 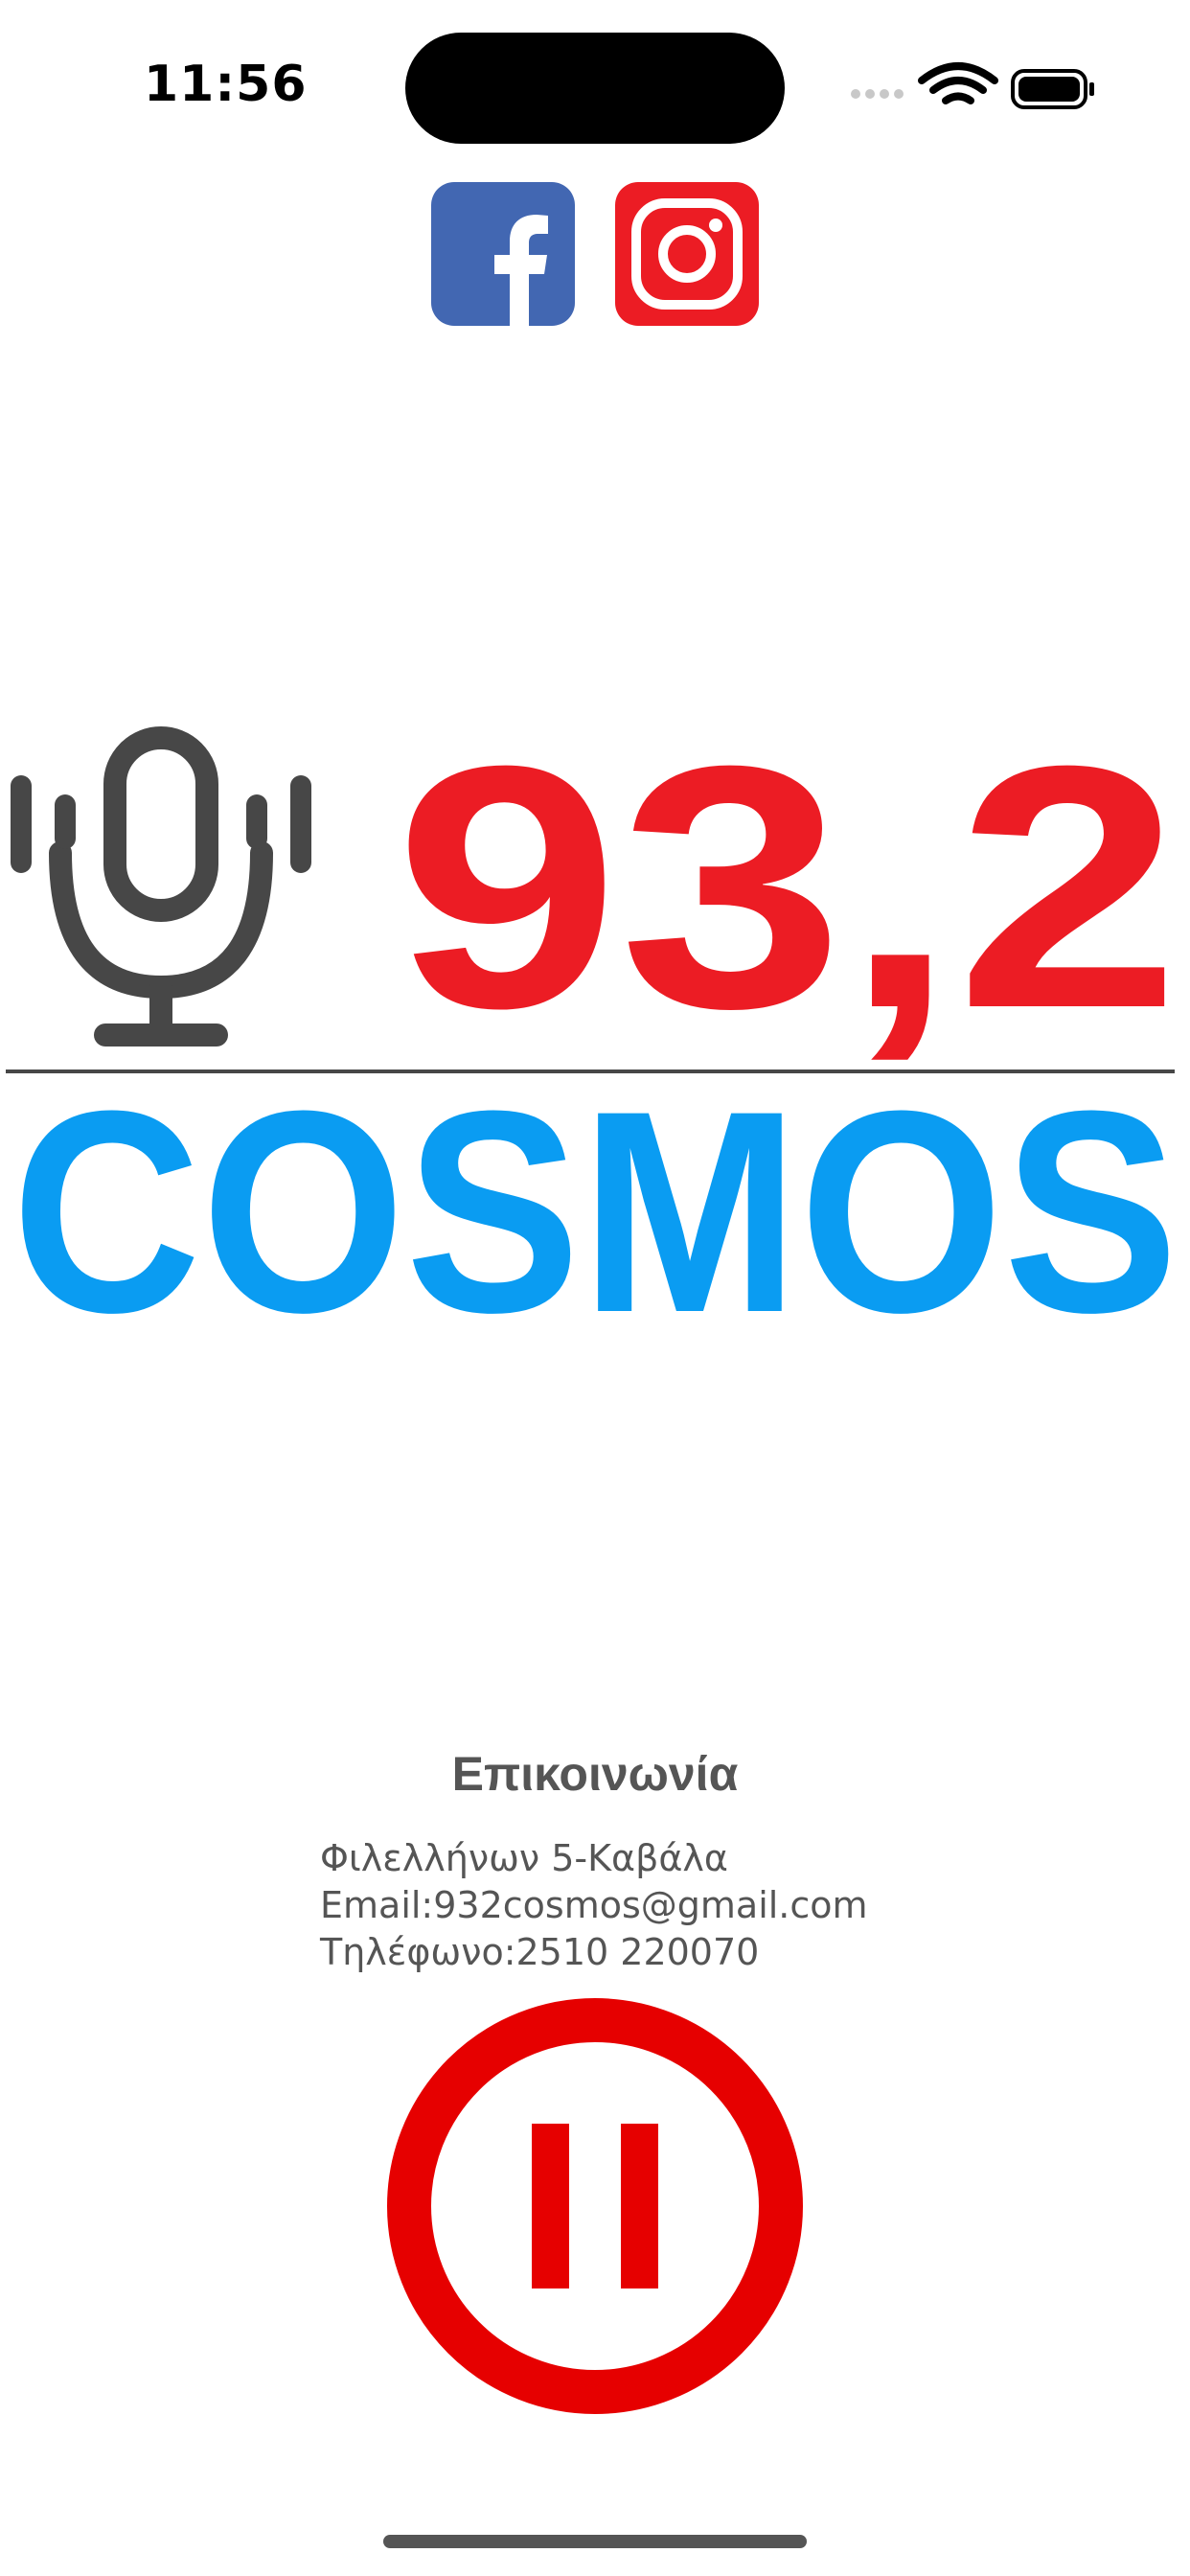 I want to click on home-indicator, so click(x=595, y=2541).